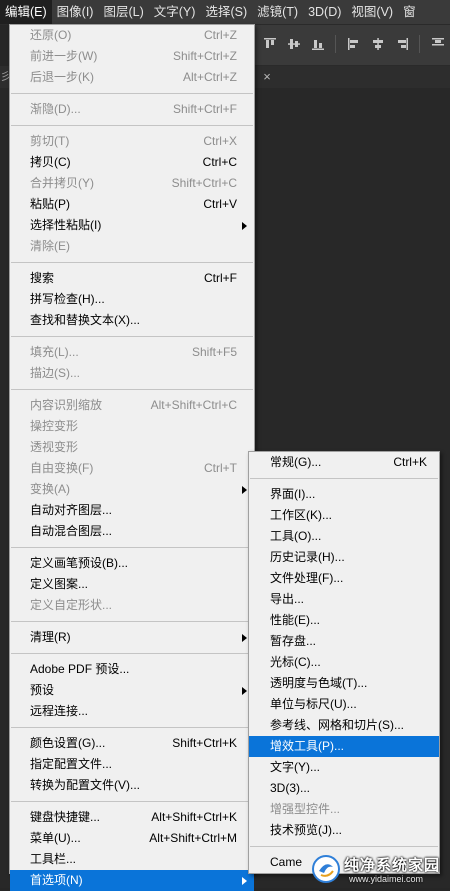 The image size is (450, 891). What do you see at coordinates (64, 56) in the screenshot?
I see `edit-menu-item-label: 前进一步(W)` at bounding box center [64, 56].